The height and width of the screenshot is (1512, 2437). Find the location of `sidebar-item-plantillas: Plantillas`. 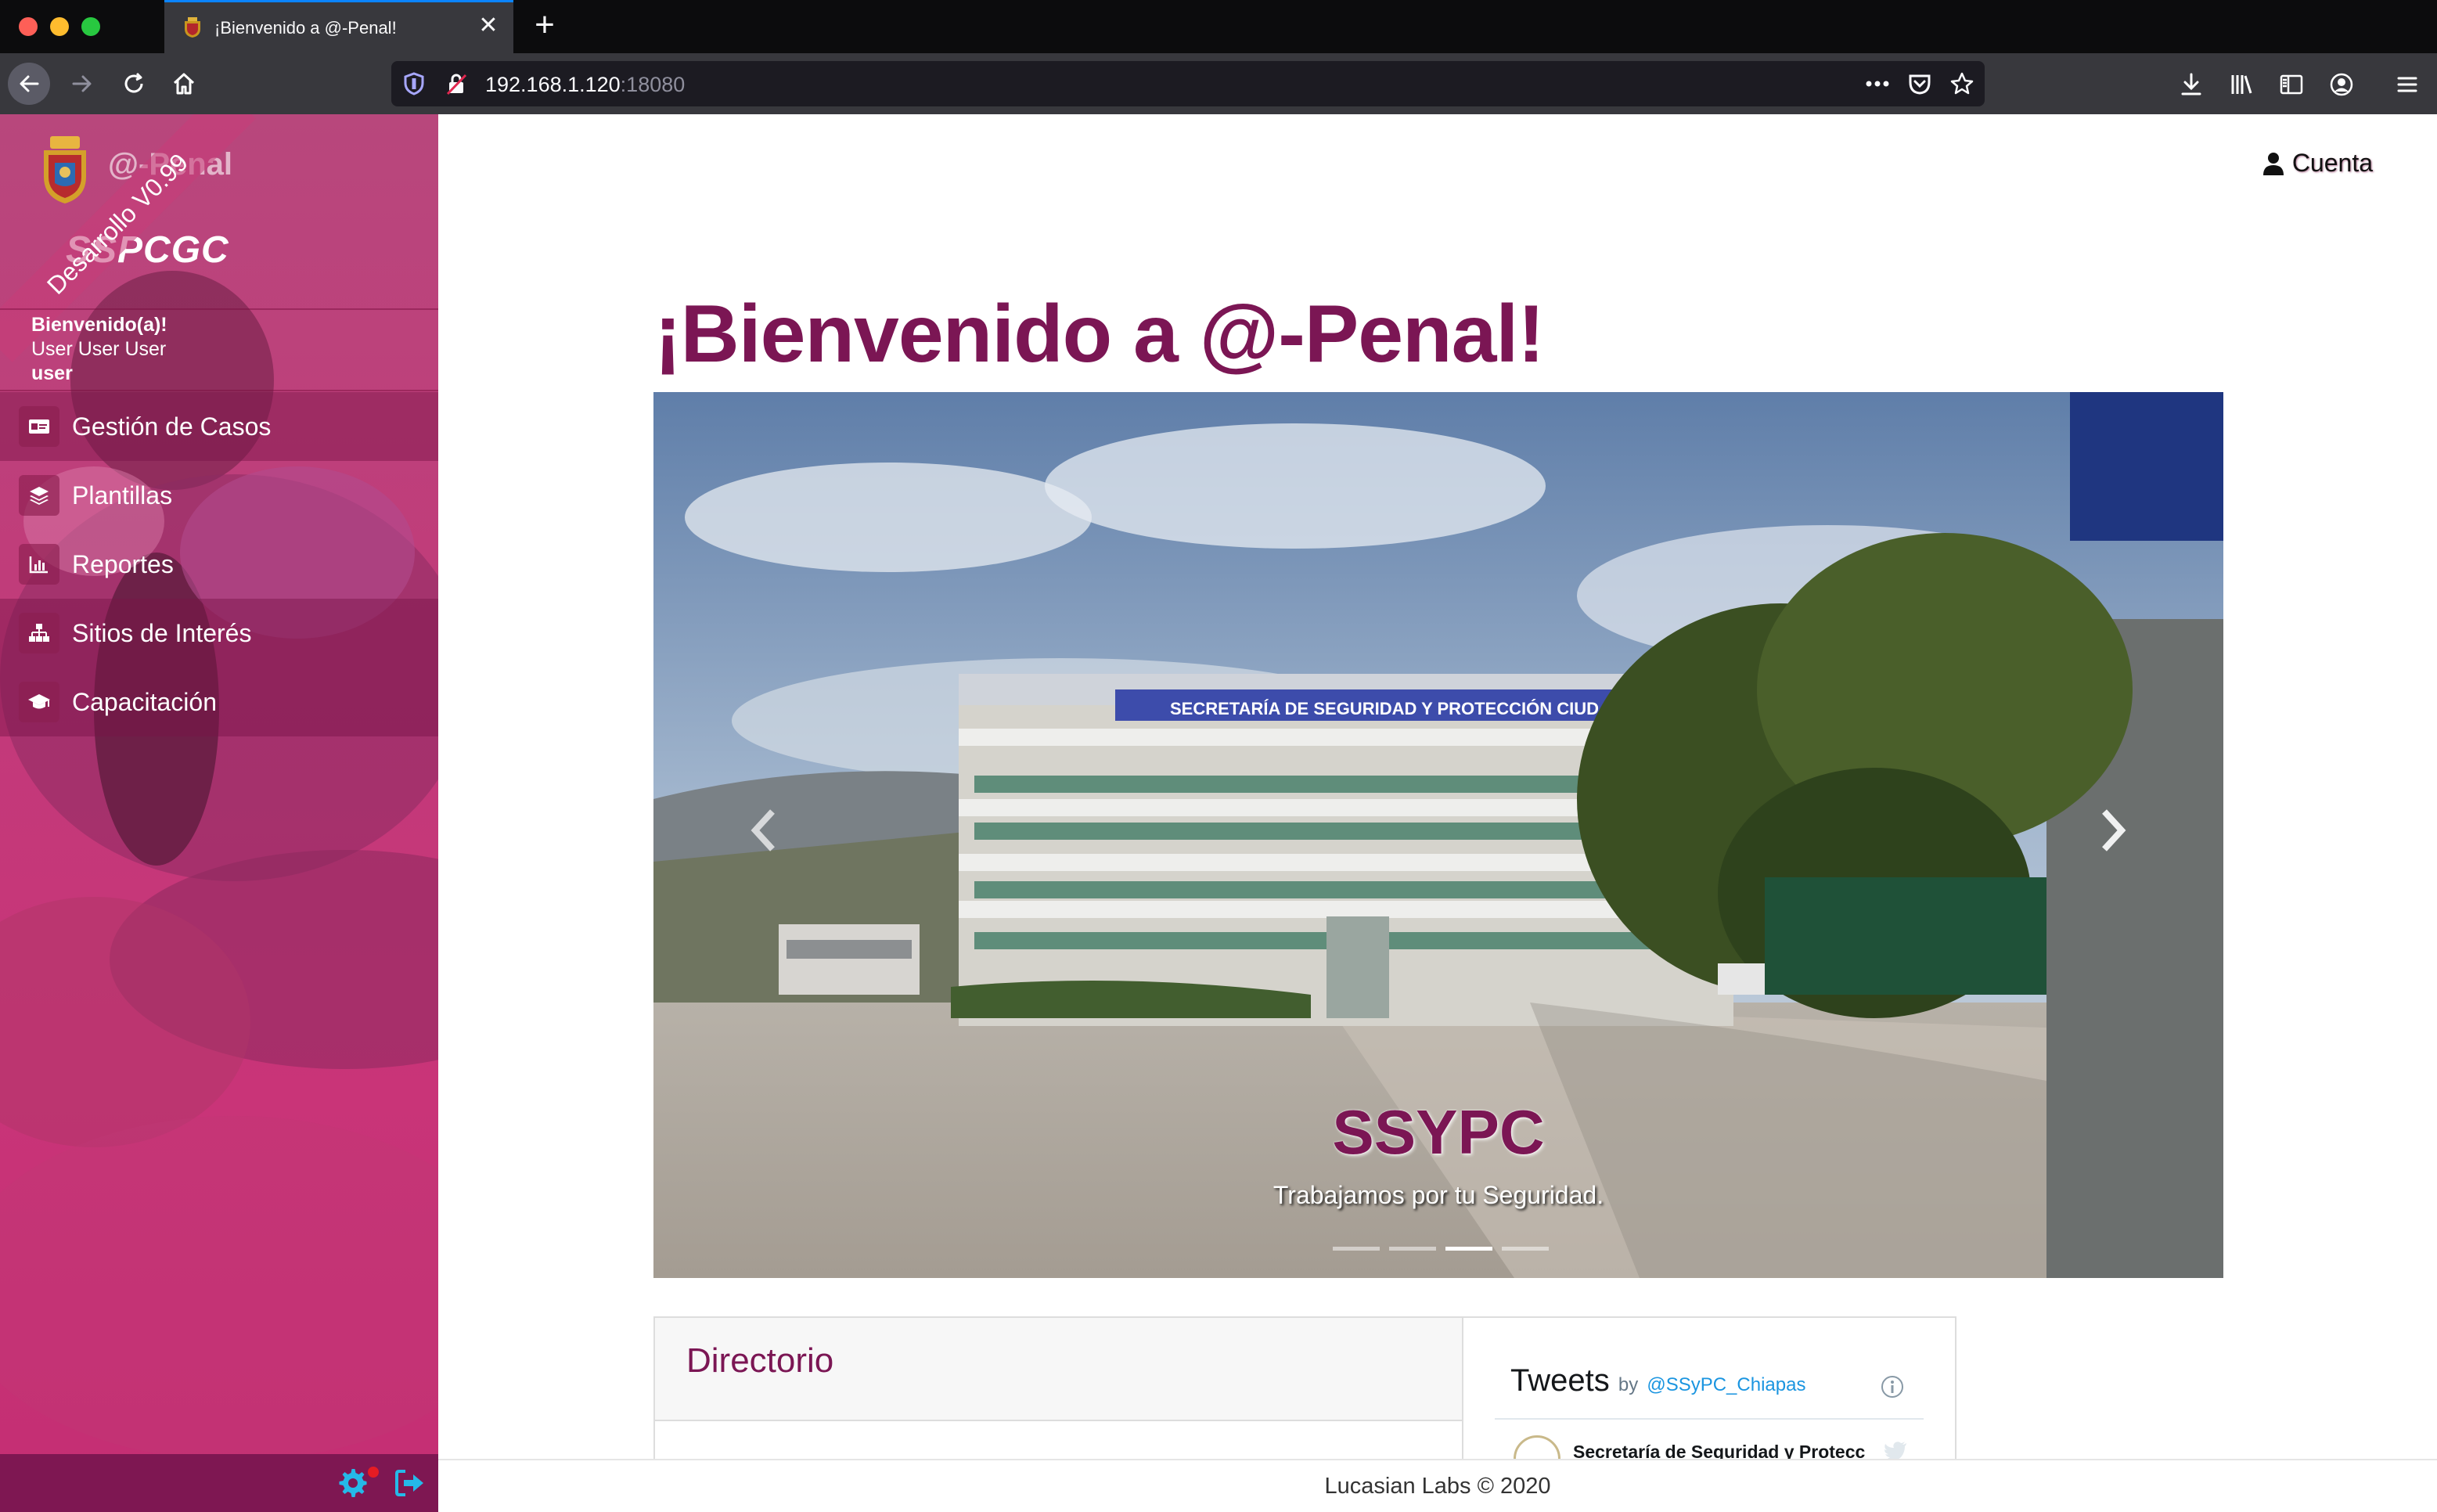

sidebar-item-plantillas: Plantillas is located at coordinates (219, 495).